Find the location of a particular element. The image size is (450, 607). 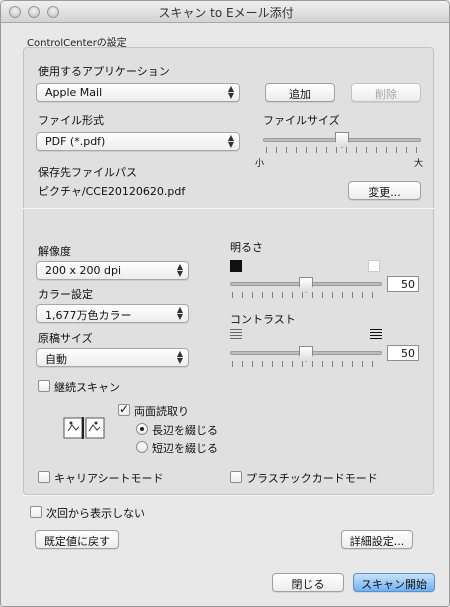

resolution-select: 200 x 200 dpi ▲ ▼ is located at coordinates (112, 270).